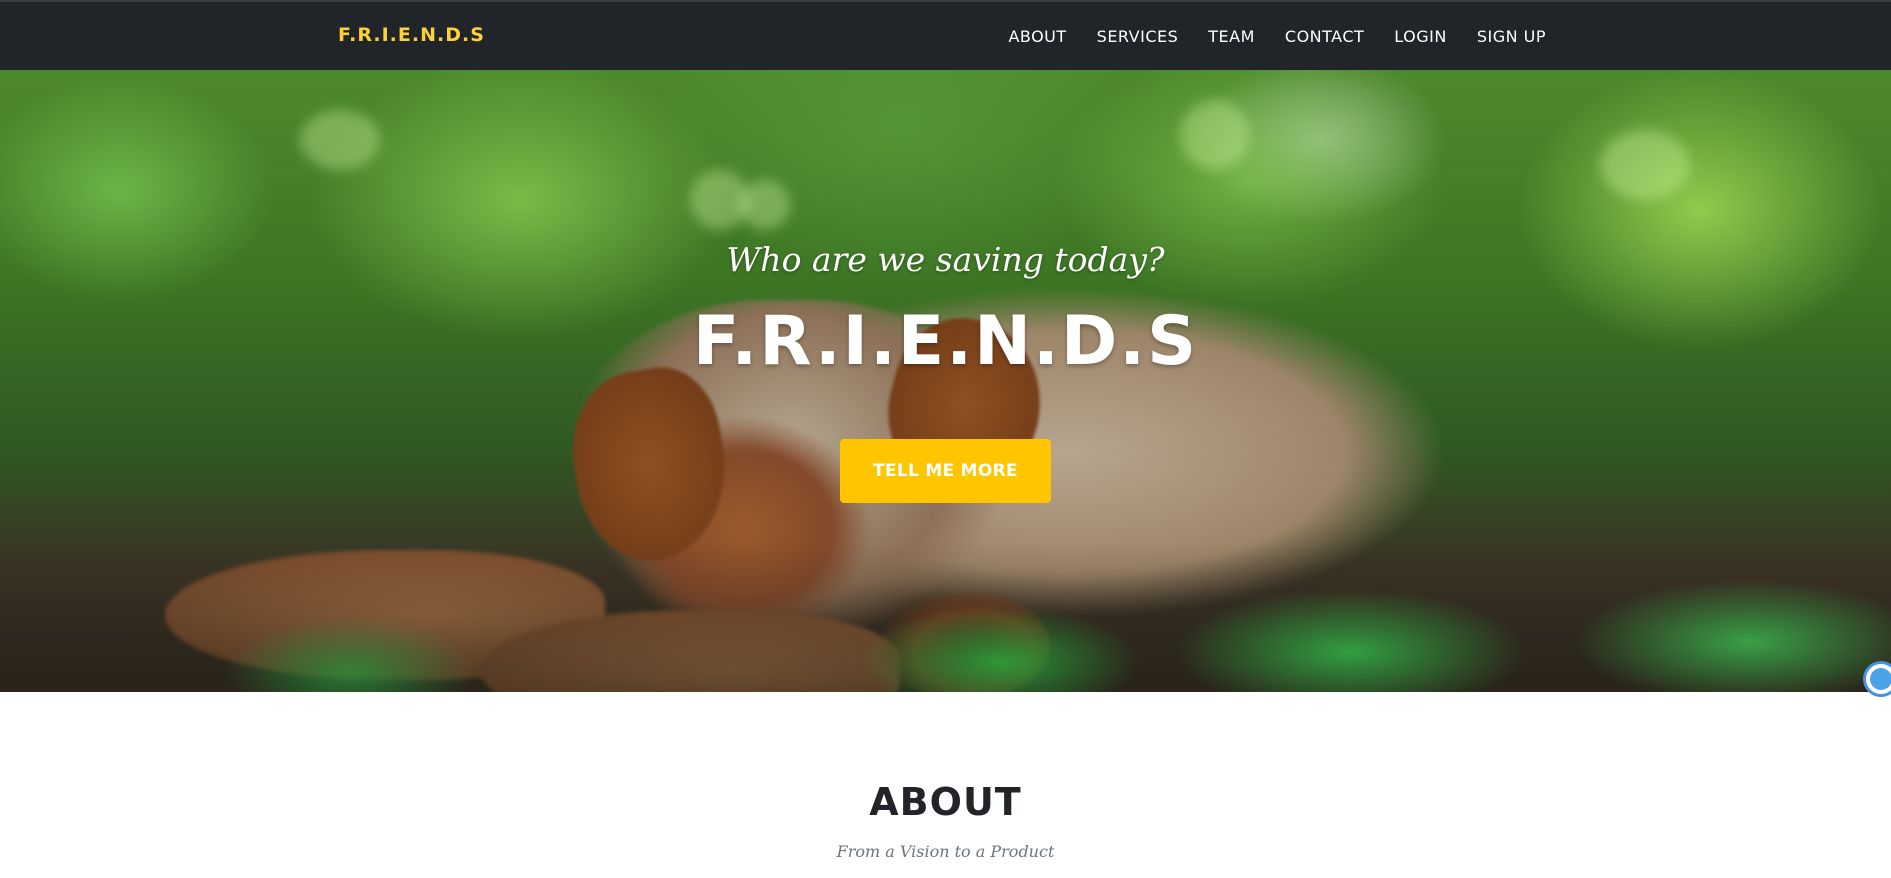  What do you see at coordinates (1877, 679) in the screenshot?
I see `chat-bubble-icon` at bounding box center [1877, 679].